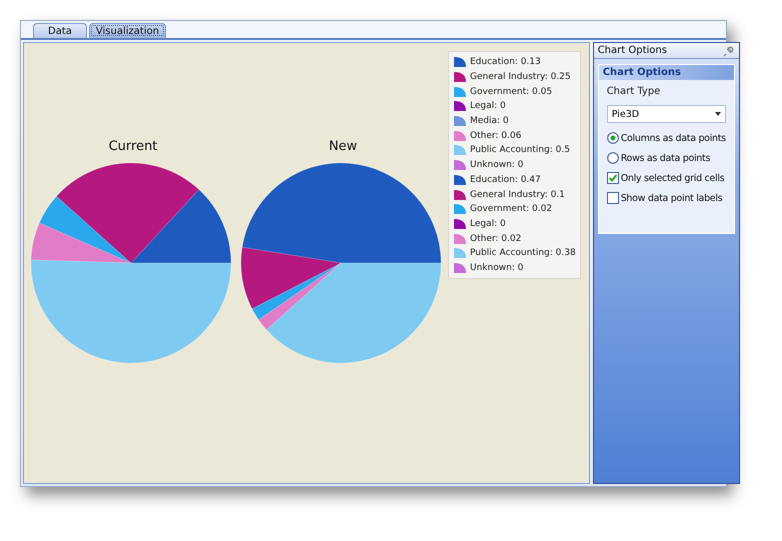  Describe the element at coordinates (632, 50) in the screenshot. I see `panel-title: Chart Options` at that location.